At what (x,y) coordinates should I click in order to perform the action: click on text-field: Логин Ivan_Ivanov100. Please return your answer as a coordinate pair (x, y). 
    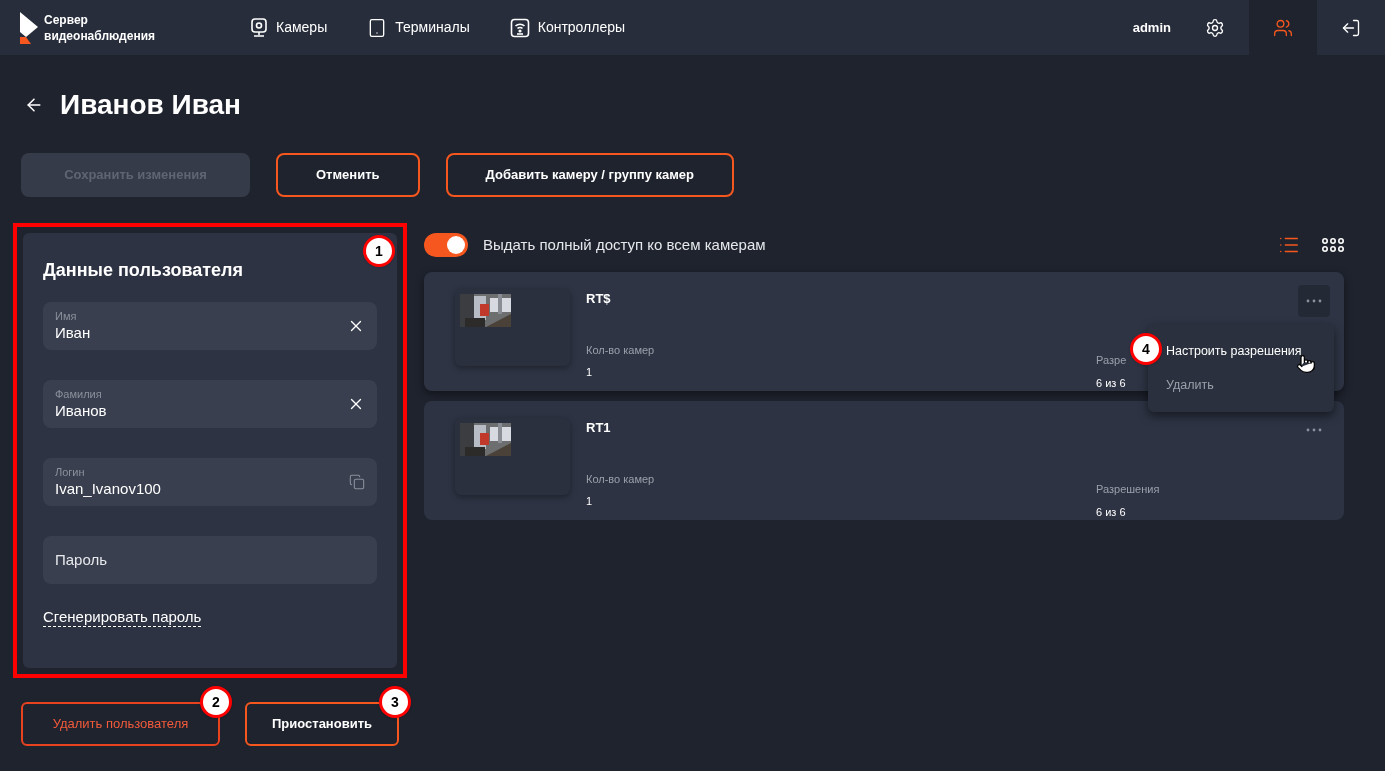
    Looking at the image, I should click on (210, 482).